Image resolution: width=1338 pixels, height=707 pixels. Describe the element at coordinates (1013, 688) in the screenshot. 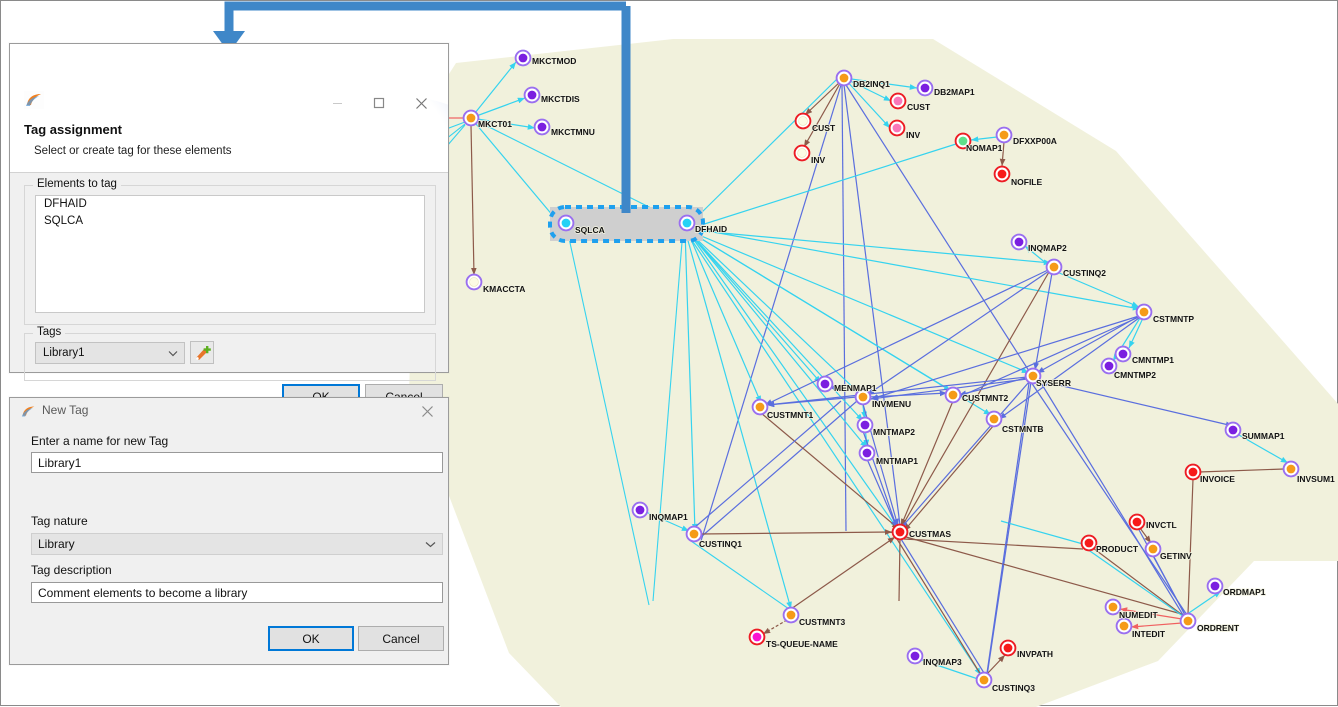

I see `graph-node-label: CUSTINQ3` at that location.